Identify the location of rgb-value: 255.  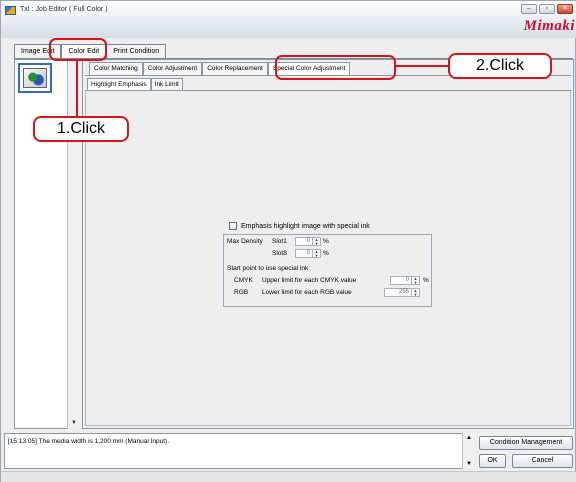
(403, 292).